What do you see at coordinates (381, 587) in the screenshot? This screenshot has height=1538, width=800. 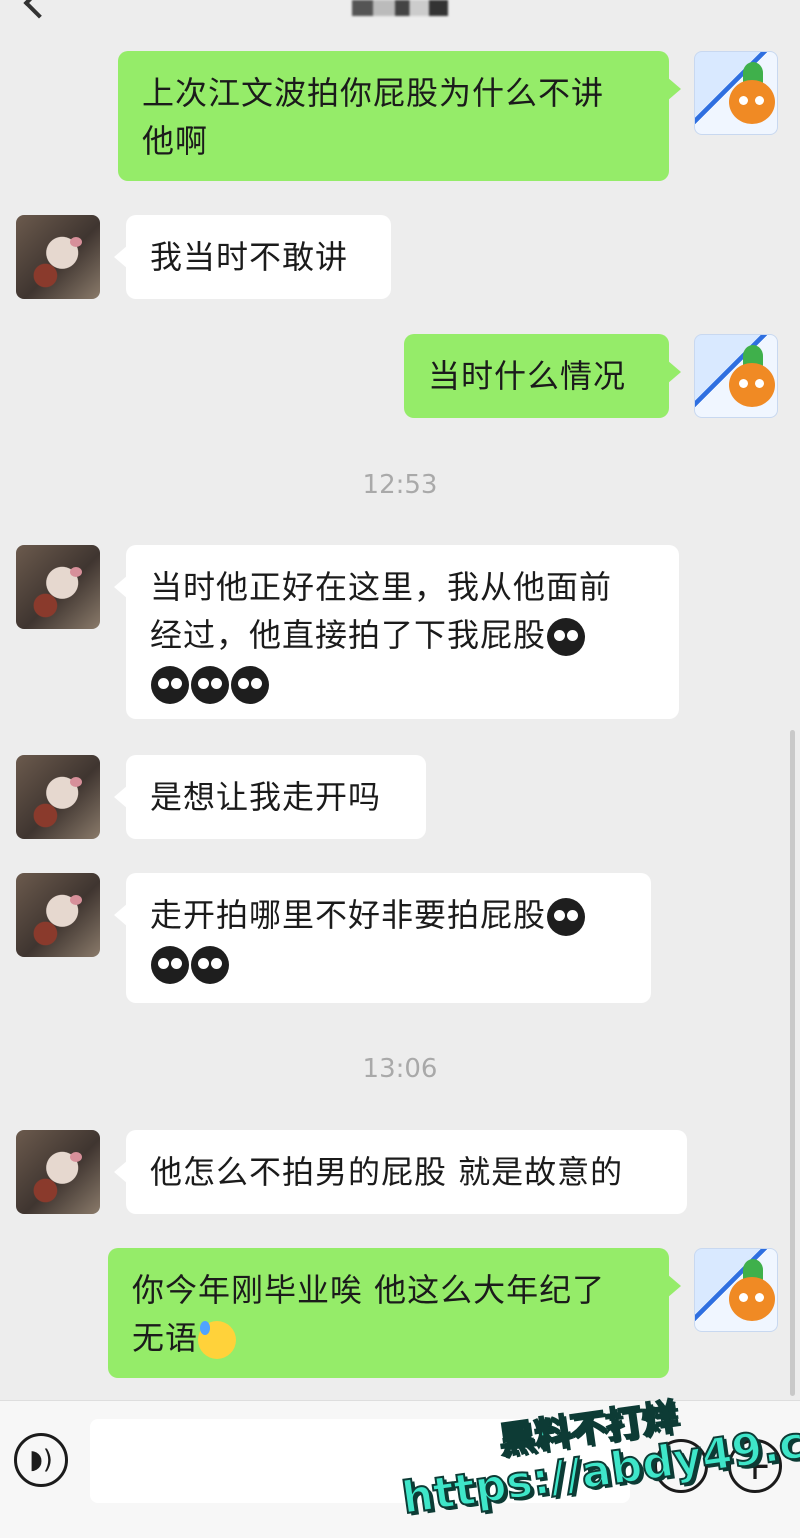 I see `message-line: 当时他正好在这里，我从他面前` at bounding box center [381, 587].